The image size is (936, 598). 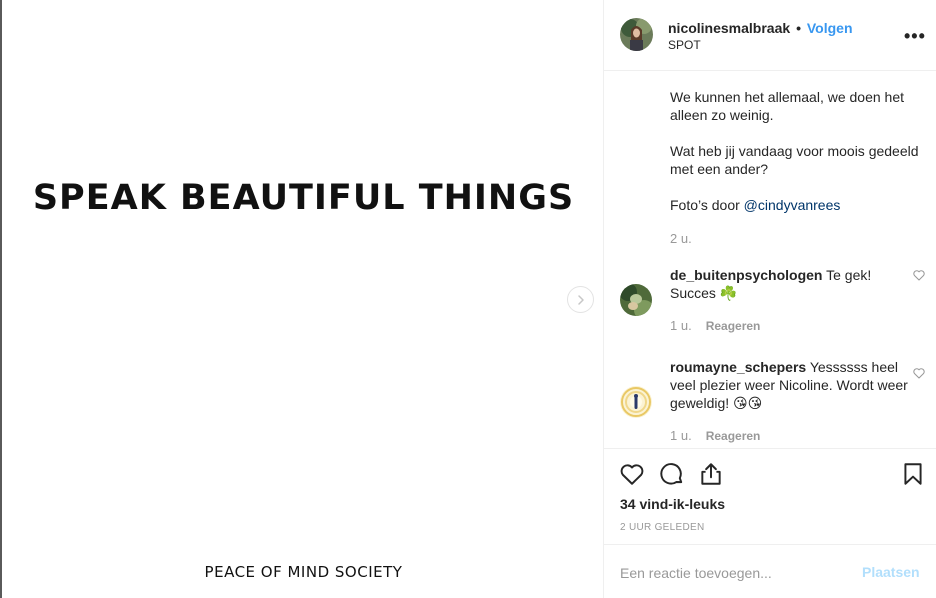 What do you see at coordinates (913, 474) in the screenshot?
I see `save-bookmark-icon` at bounding box center [913, 474].